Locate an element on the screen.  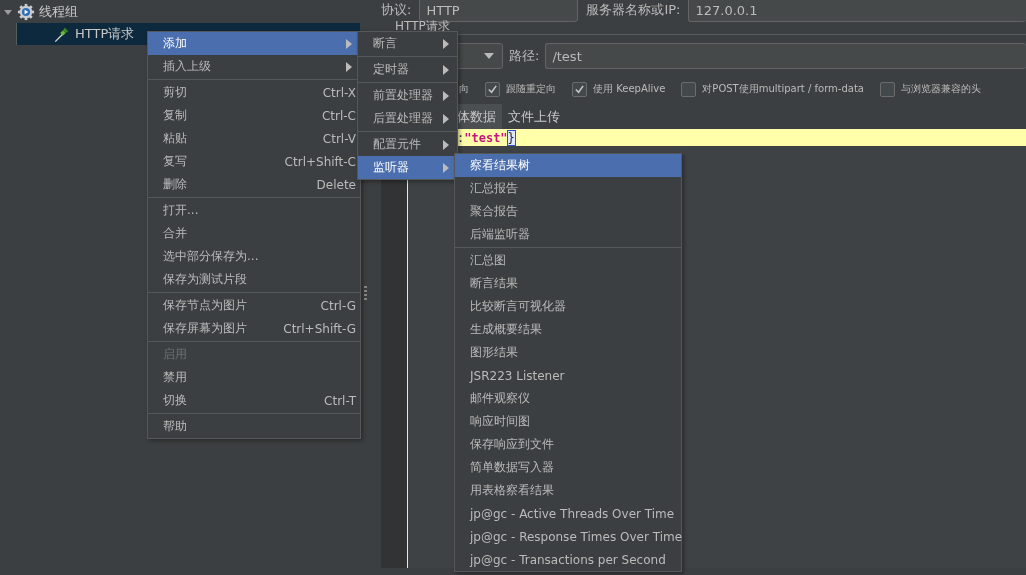
protocol-label: 协议: is located at coordinates (396, 10).